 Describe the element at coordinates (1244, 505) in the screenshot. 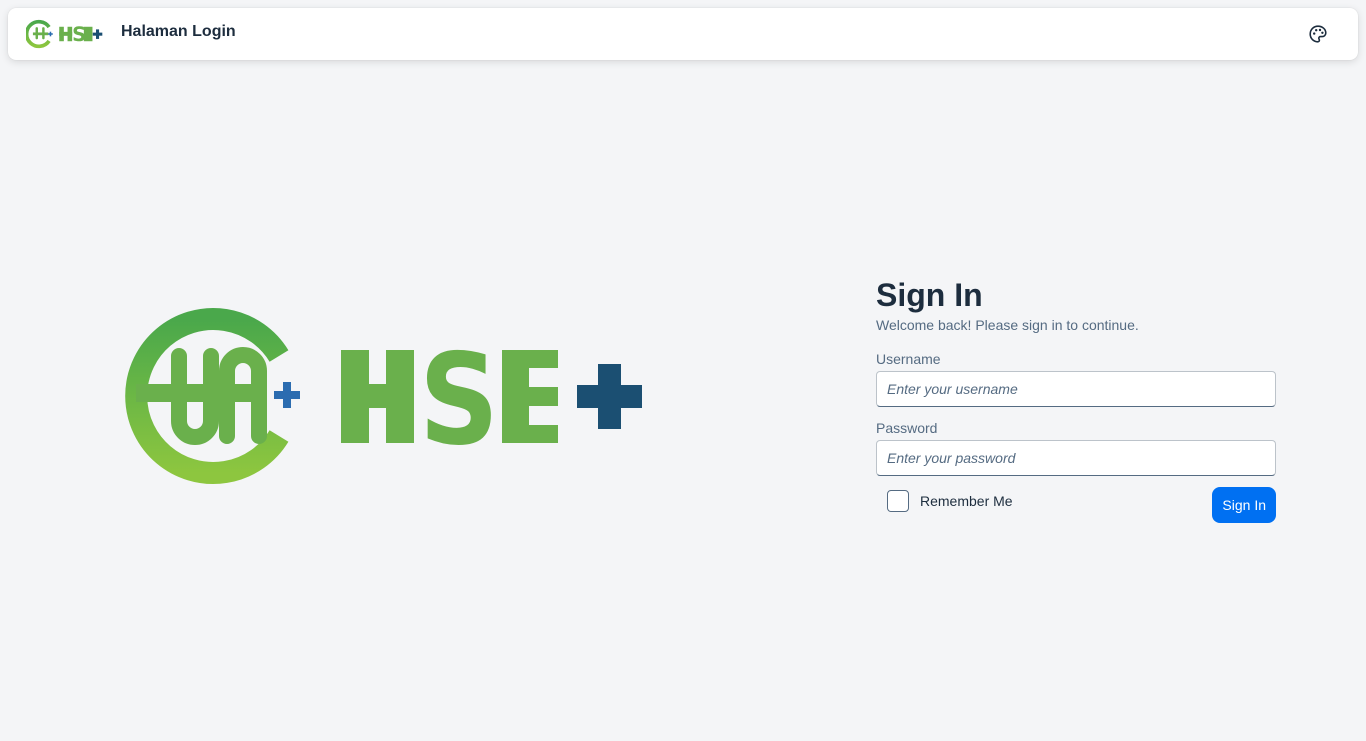

I see `sign-in-button: Sign In` at that location.